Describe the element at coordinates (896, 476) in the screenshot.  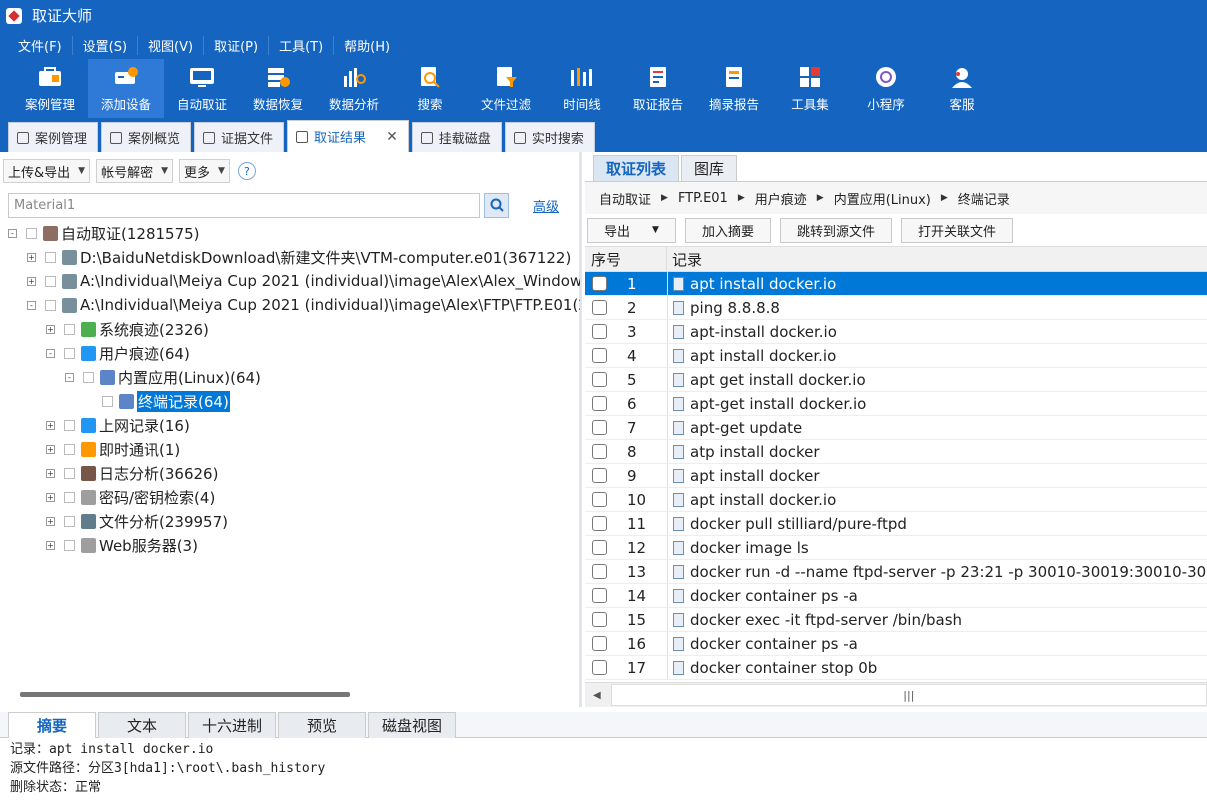
I see `table-row: 9 apt install docker` at that location.